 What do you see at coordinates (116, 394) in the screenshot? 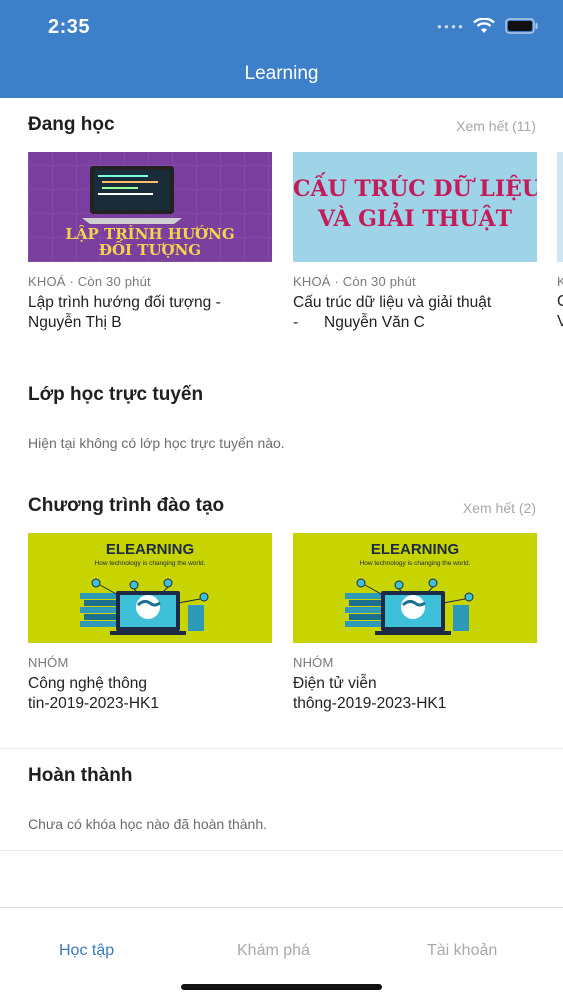
I see `online-class-section-title: Lớp học trực tuyến` at bounding box center [116, 394].